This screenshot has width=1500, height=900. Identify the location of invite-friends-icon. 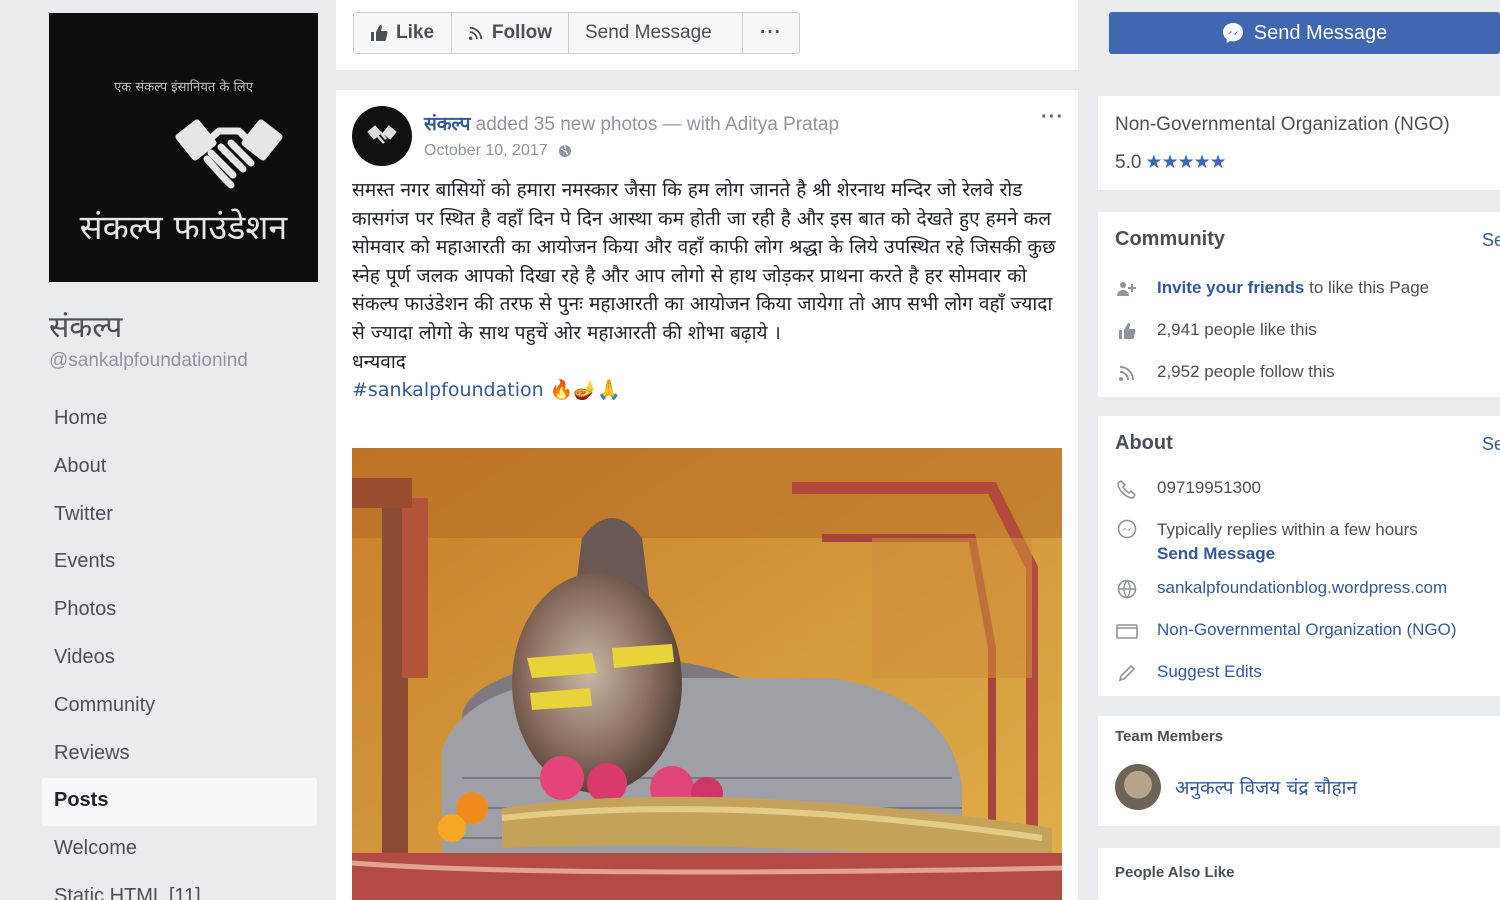
(1127, 289).